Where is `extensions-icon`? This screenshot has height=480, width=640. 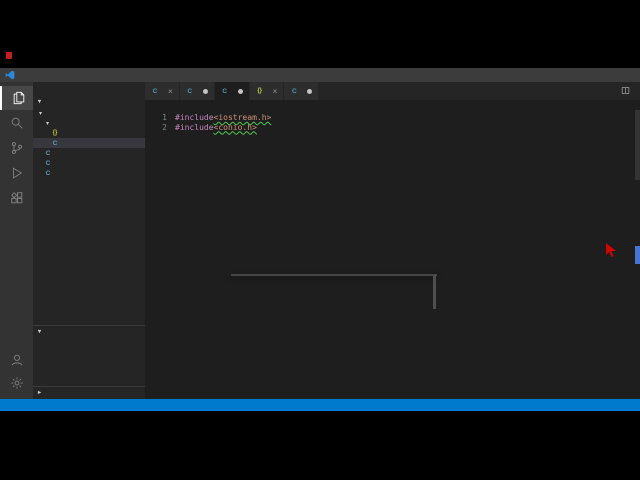
extensions-icon is located at coordinates (16, 198).